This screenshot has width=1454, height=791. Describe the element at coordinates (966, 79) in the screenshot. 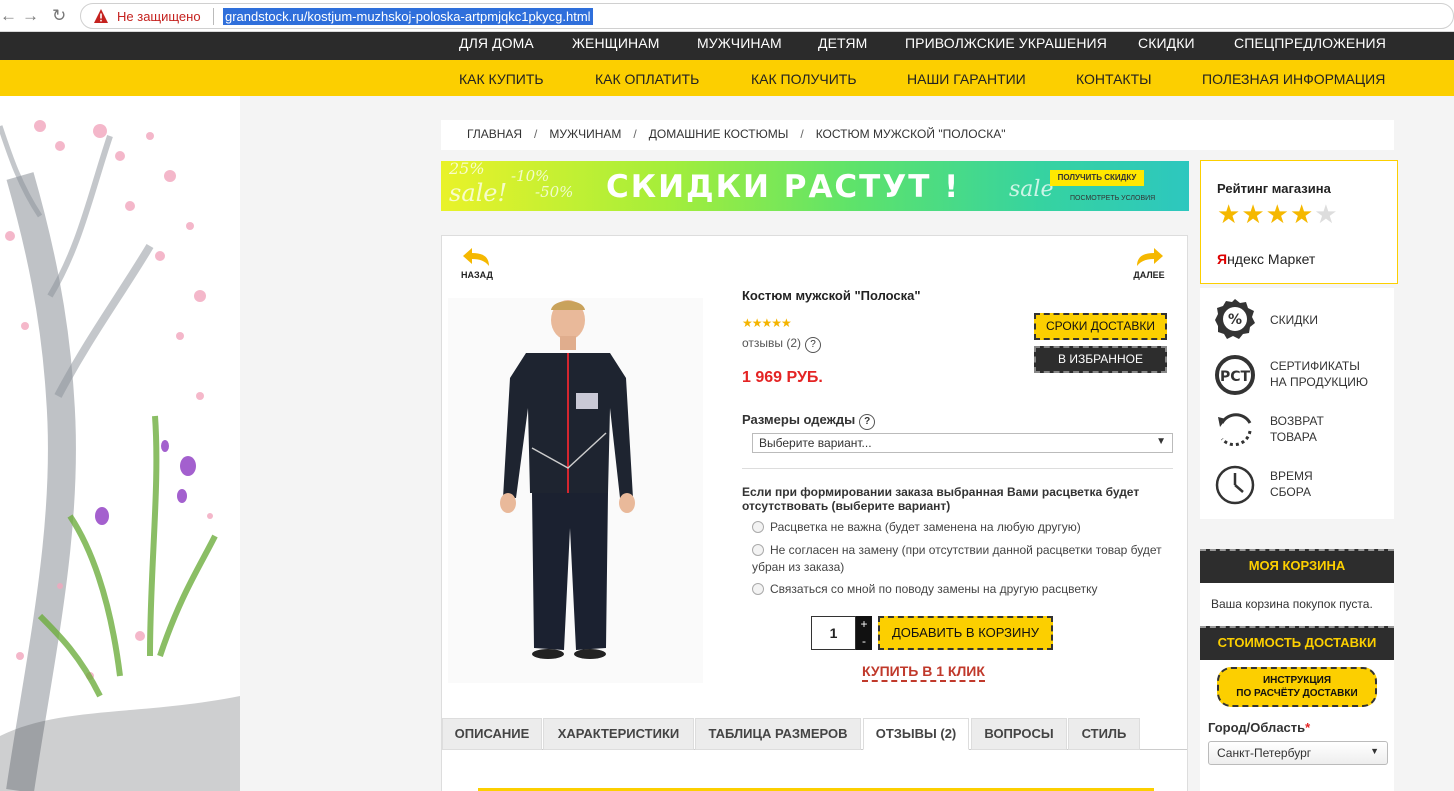

I see `subnav-guarantees: НАШИ ГАРАНТИИ` at that location.